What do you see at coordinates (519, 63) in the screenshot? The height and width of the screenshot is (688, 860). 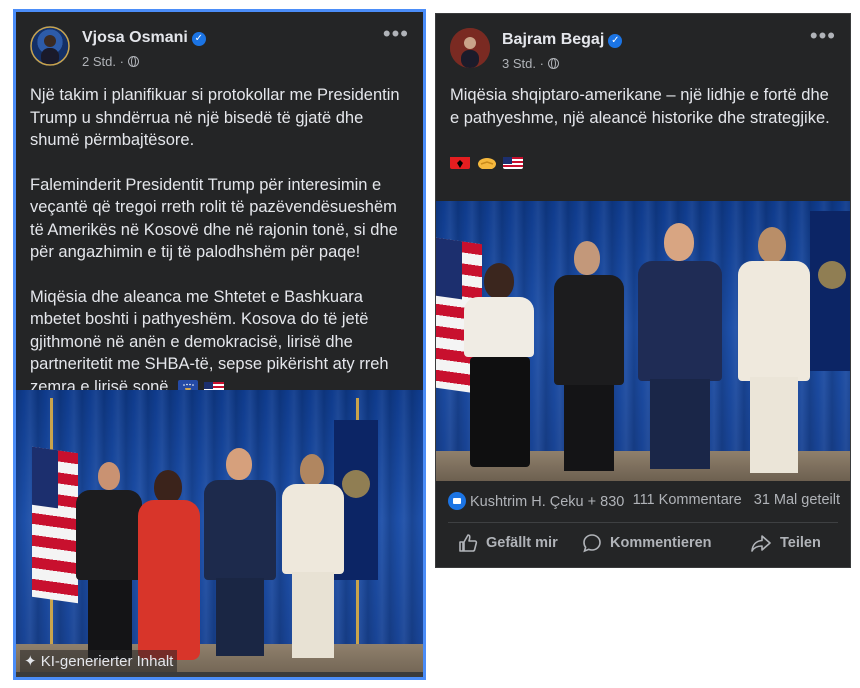 I see `post-time: 3 Std.` at bounding box center [519, 63].